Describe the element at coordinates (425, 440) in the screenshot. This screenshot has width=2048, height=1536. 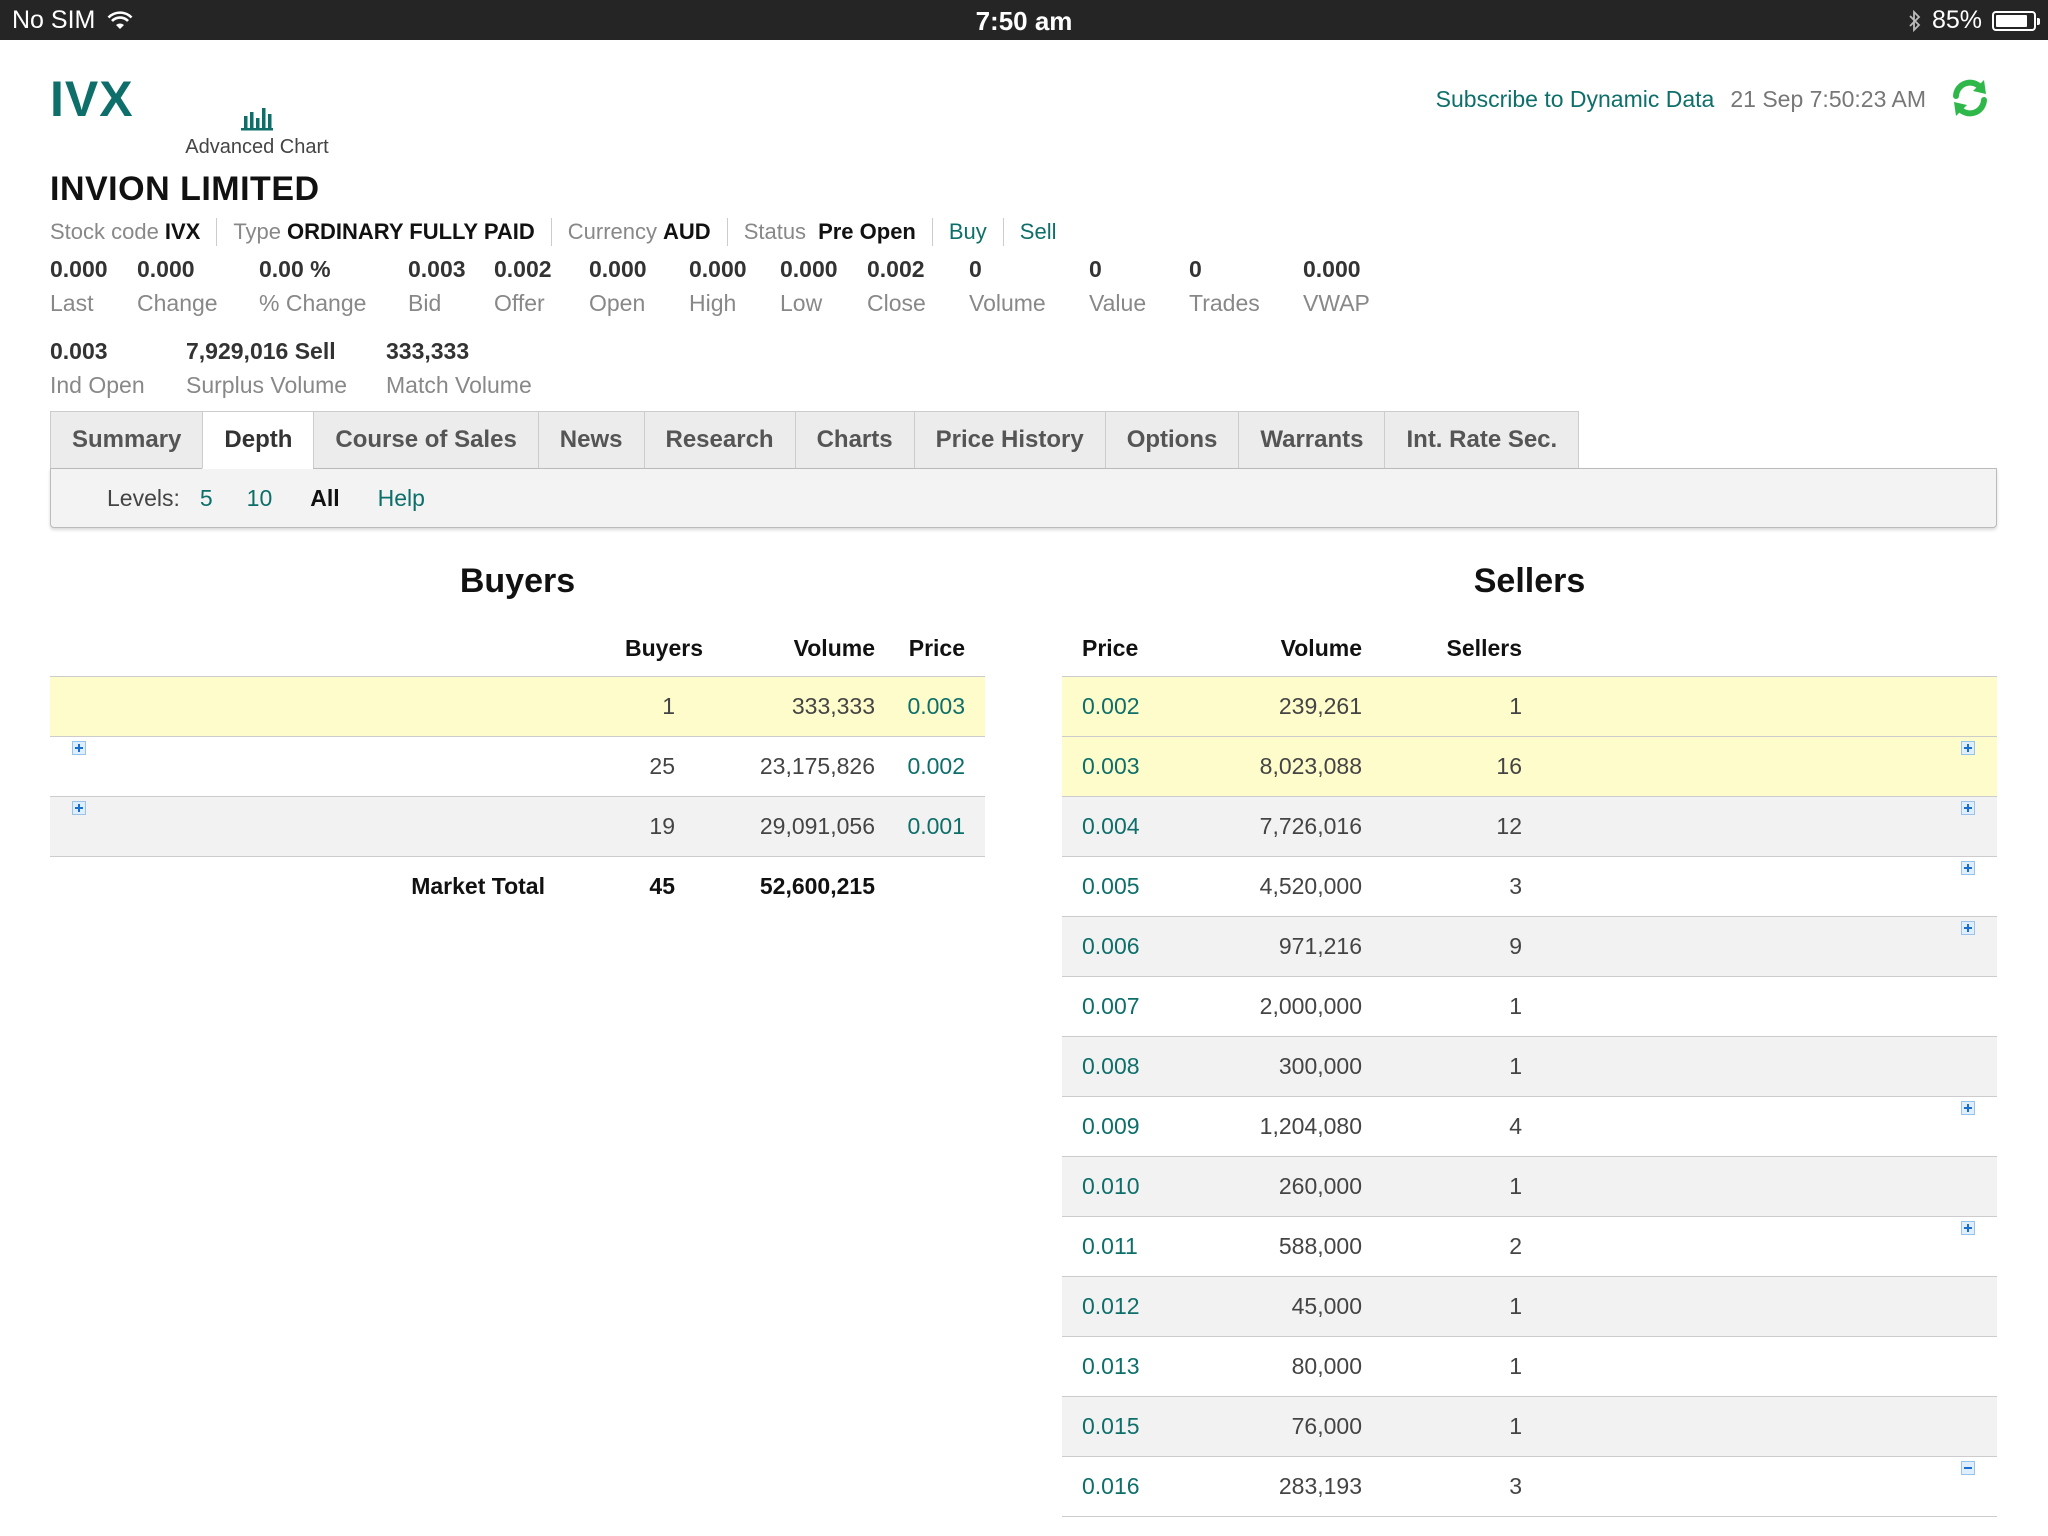
I see `tab-course-of-sales: Course of Sales` at that location.